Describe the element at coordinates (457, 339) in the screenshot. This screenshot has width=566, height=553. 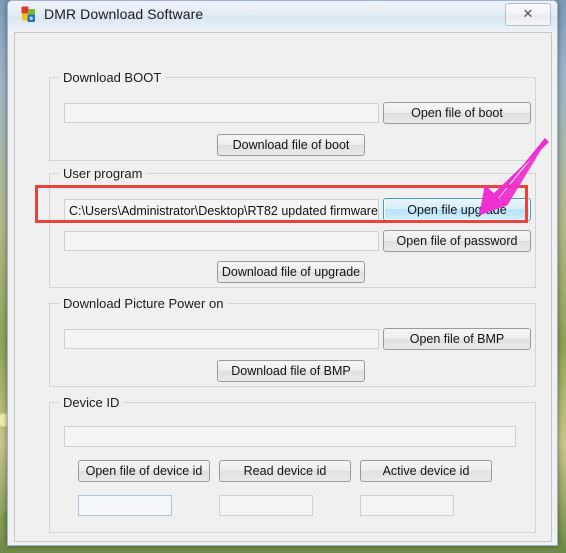
I see `open-file-of-bmp-button: Open file of BMP` at that location.